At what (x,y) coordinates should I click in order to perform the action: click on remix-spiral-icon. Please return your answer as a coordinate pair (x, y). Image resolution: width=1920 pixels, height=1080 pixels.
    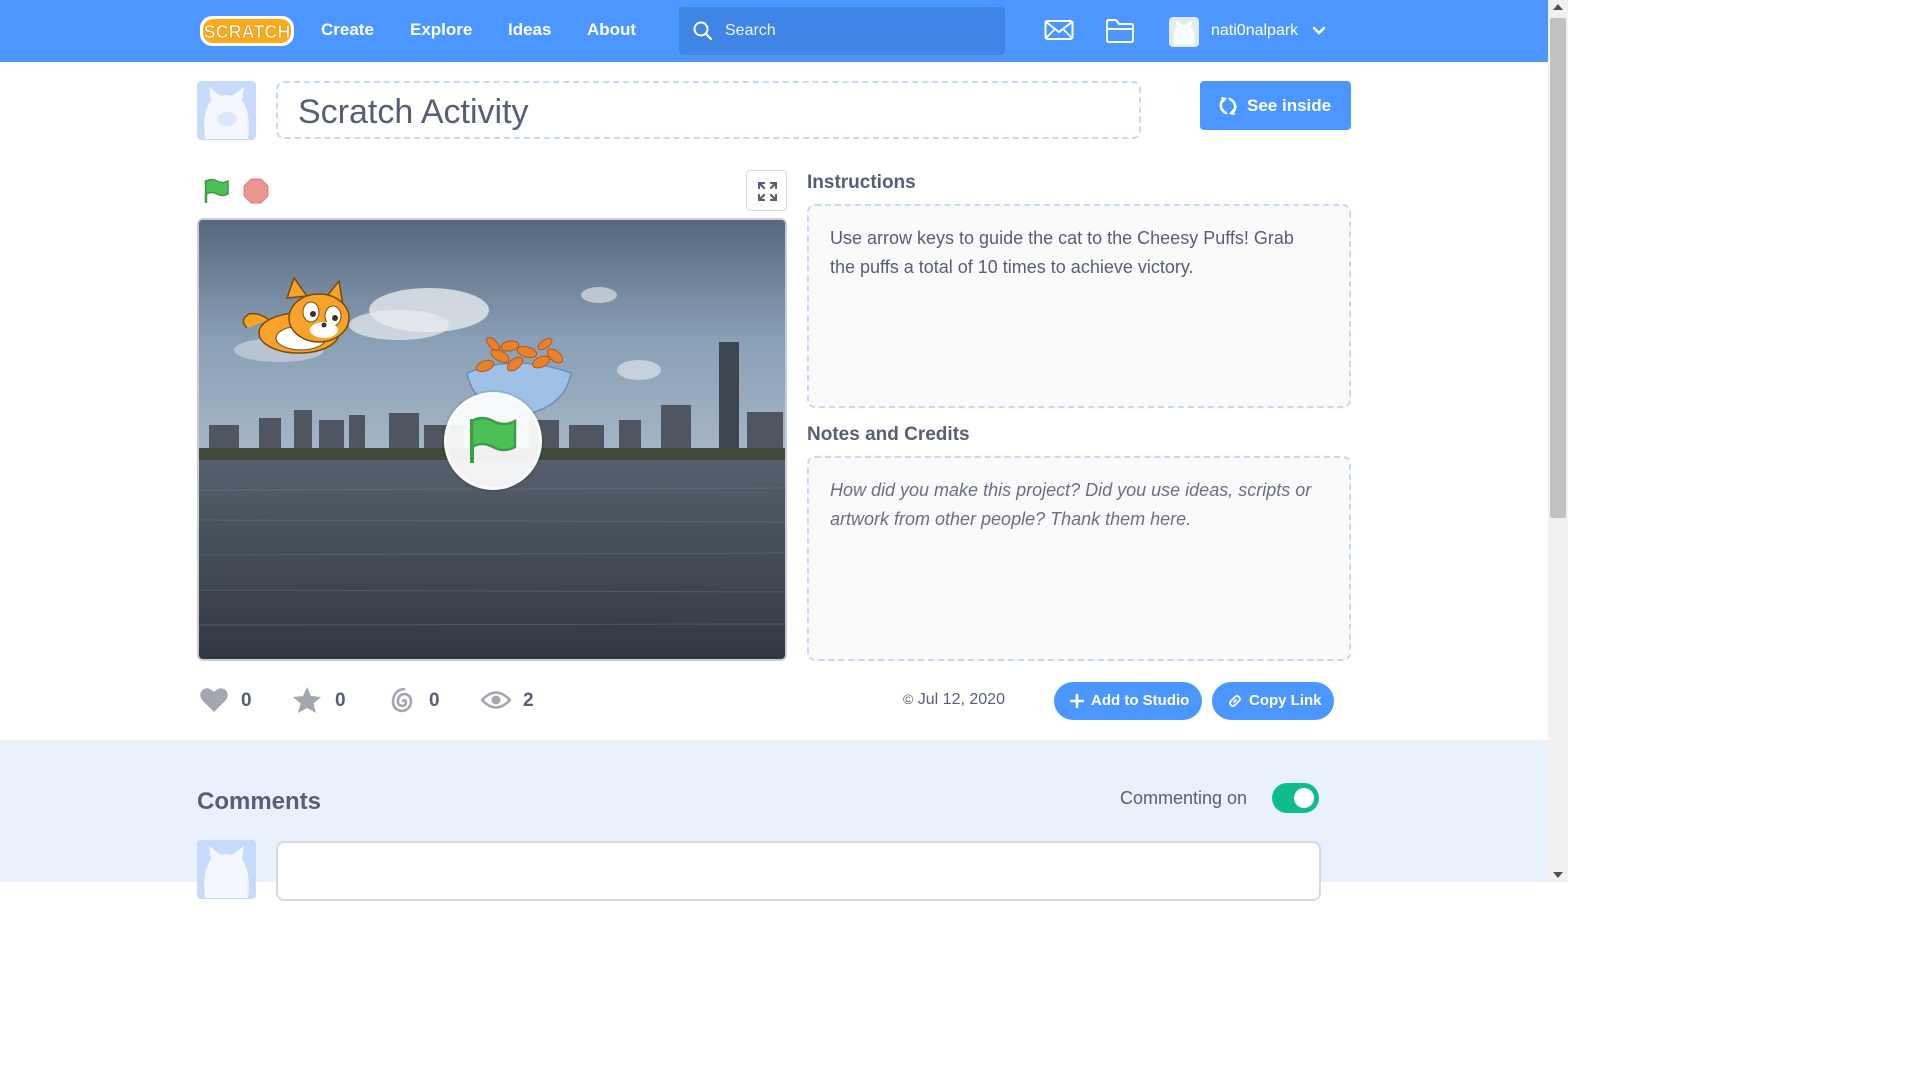
    Looking at the image, I should click on (402, 700).